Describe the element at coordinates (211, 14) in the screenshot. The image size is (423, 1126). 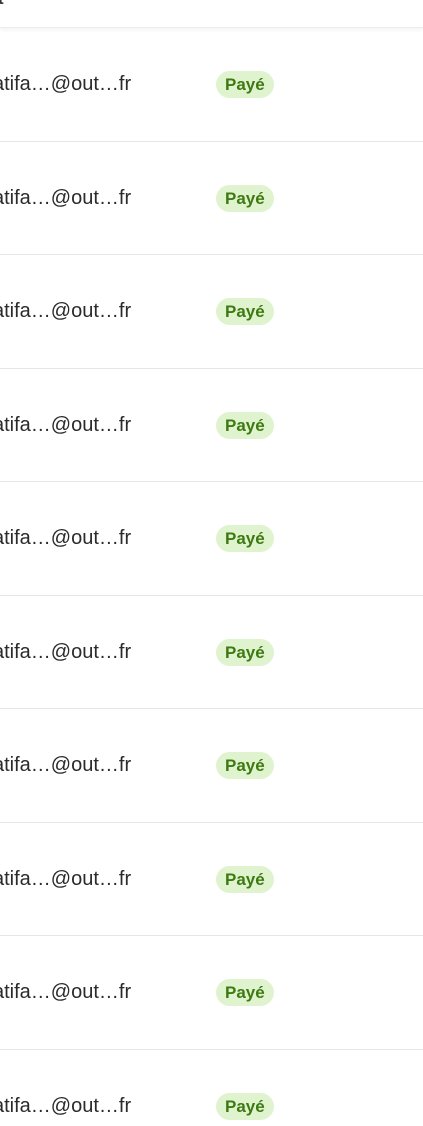
I see `table-header: ent` at that location.